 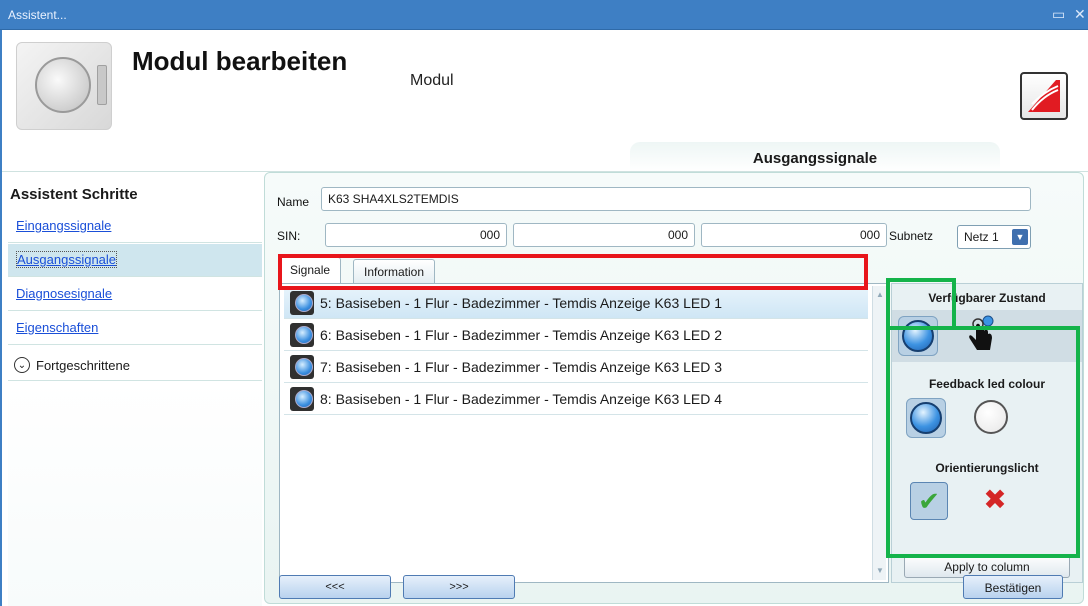 What do you see at coordinates (135, 260) in the screenshot?
I see `wizard-step-output-signals: Ausgangssignale` at bounding box center [135, 260].